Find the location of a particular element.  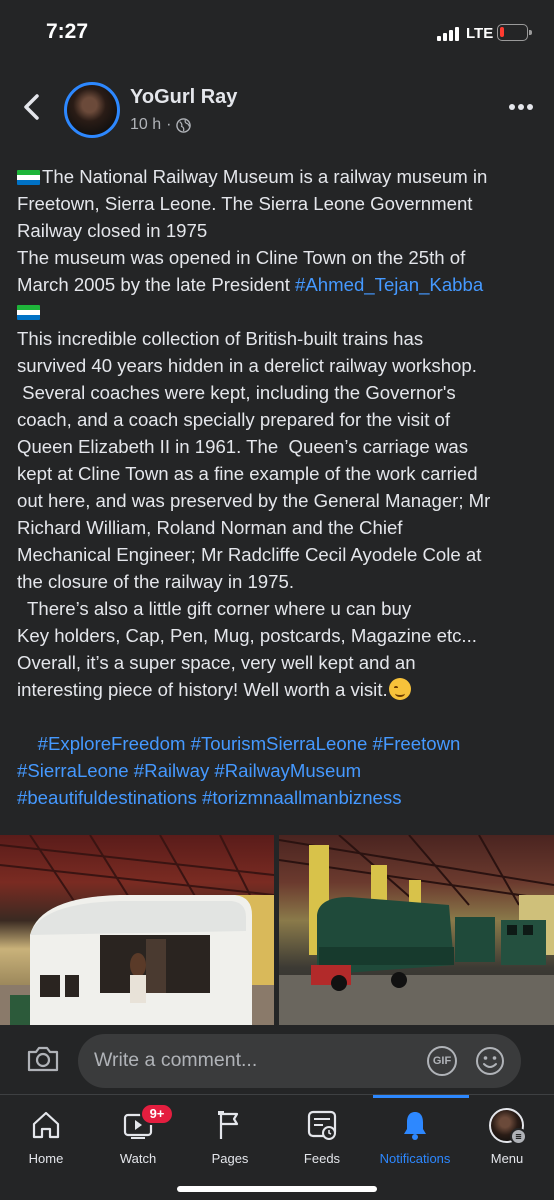

post-text-segment is located at coordinates (27, 743).